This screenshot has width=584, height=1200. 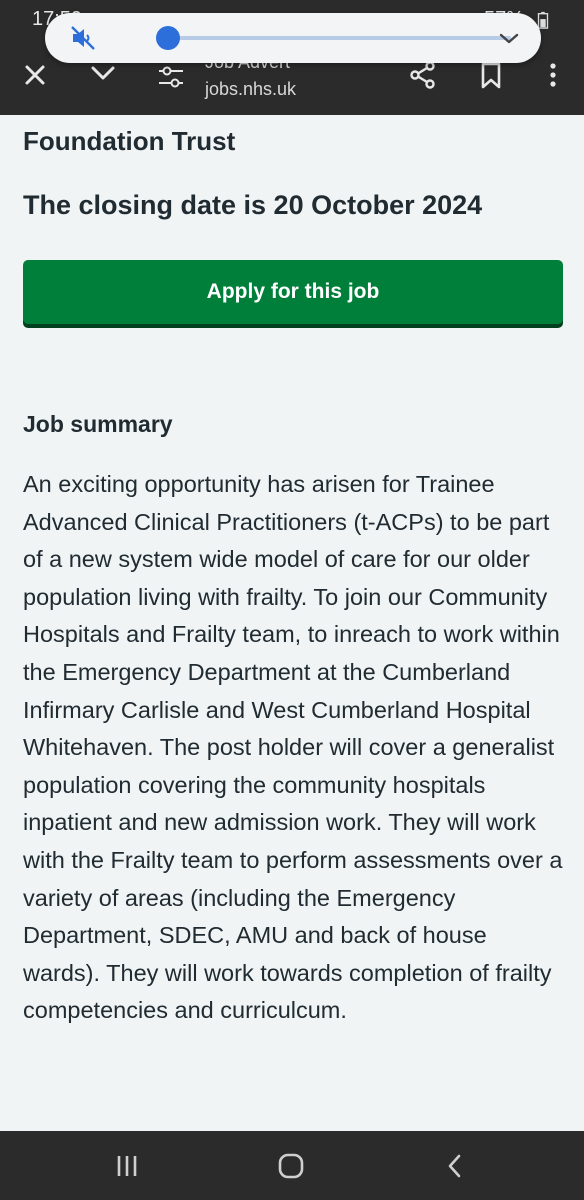 I want to click on volume-muted-icon, so click(x=83, y=38).